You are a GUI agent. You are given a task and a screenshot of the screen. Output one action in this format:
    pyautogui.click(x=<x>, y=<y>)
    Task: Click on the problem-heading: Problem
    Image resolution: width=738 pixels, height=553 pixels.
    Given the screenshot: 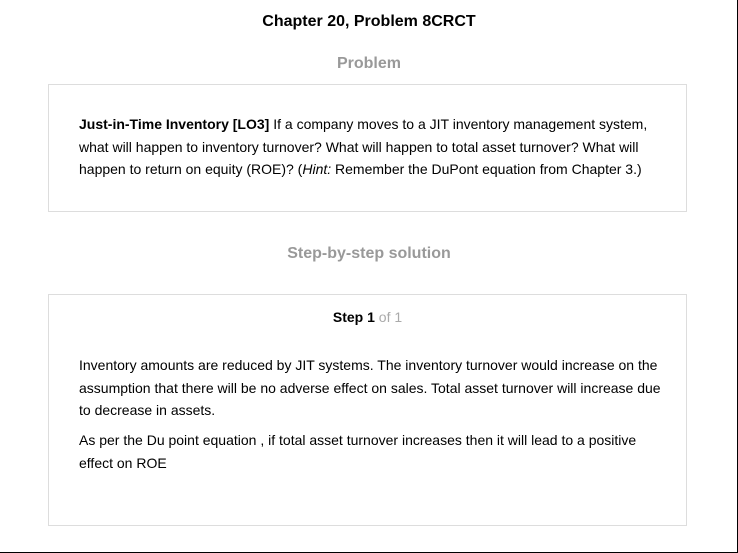 What is the action you would take?
    pyautogui.click(x=368, y=63)
    